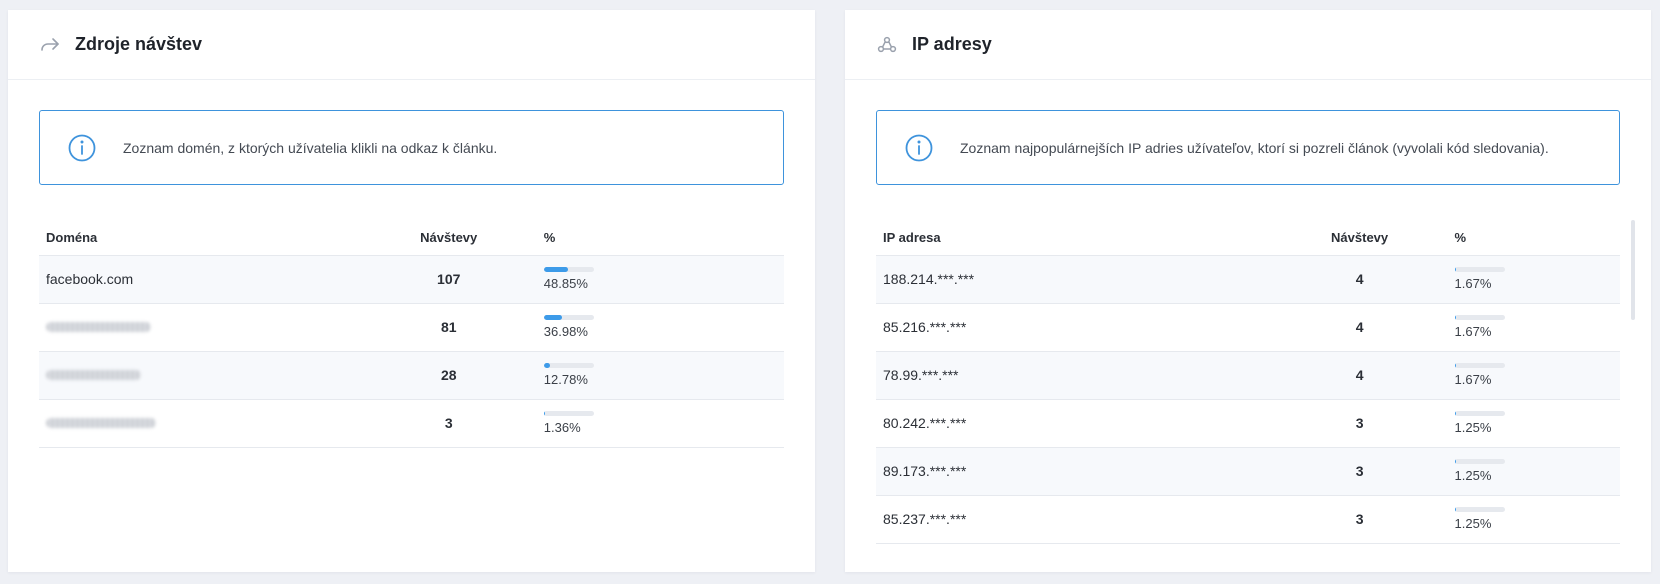  Describe the element at coordinates (565, 283) in the screenshot. I see `percent-value: 48.85%` at that location.